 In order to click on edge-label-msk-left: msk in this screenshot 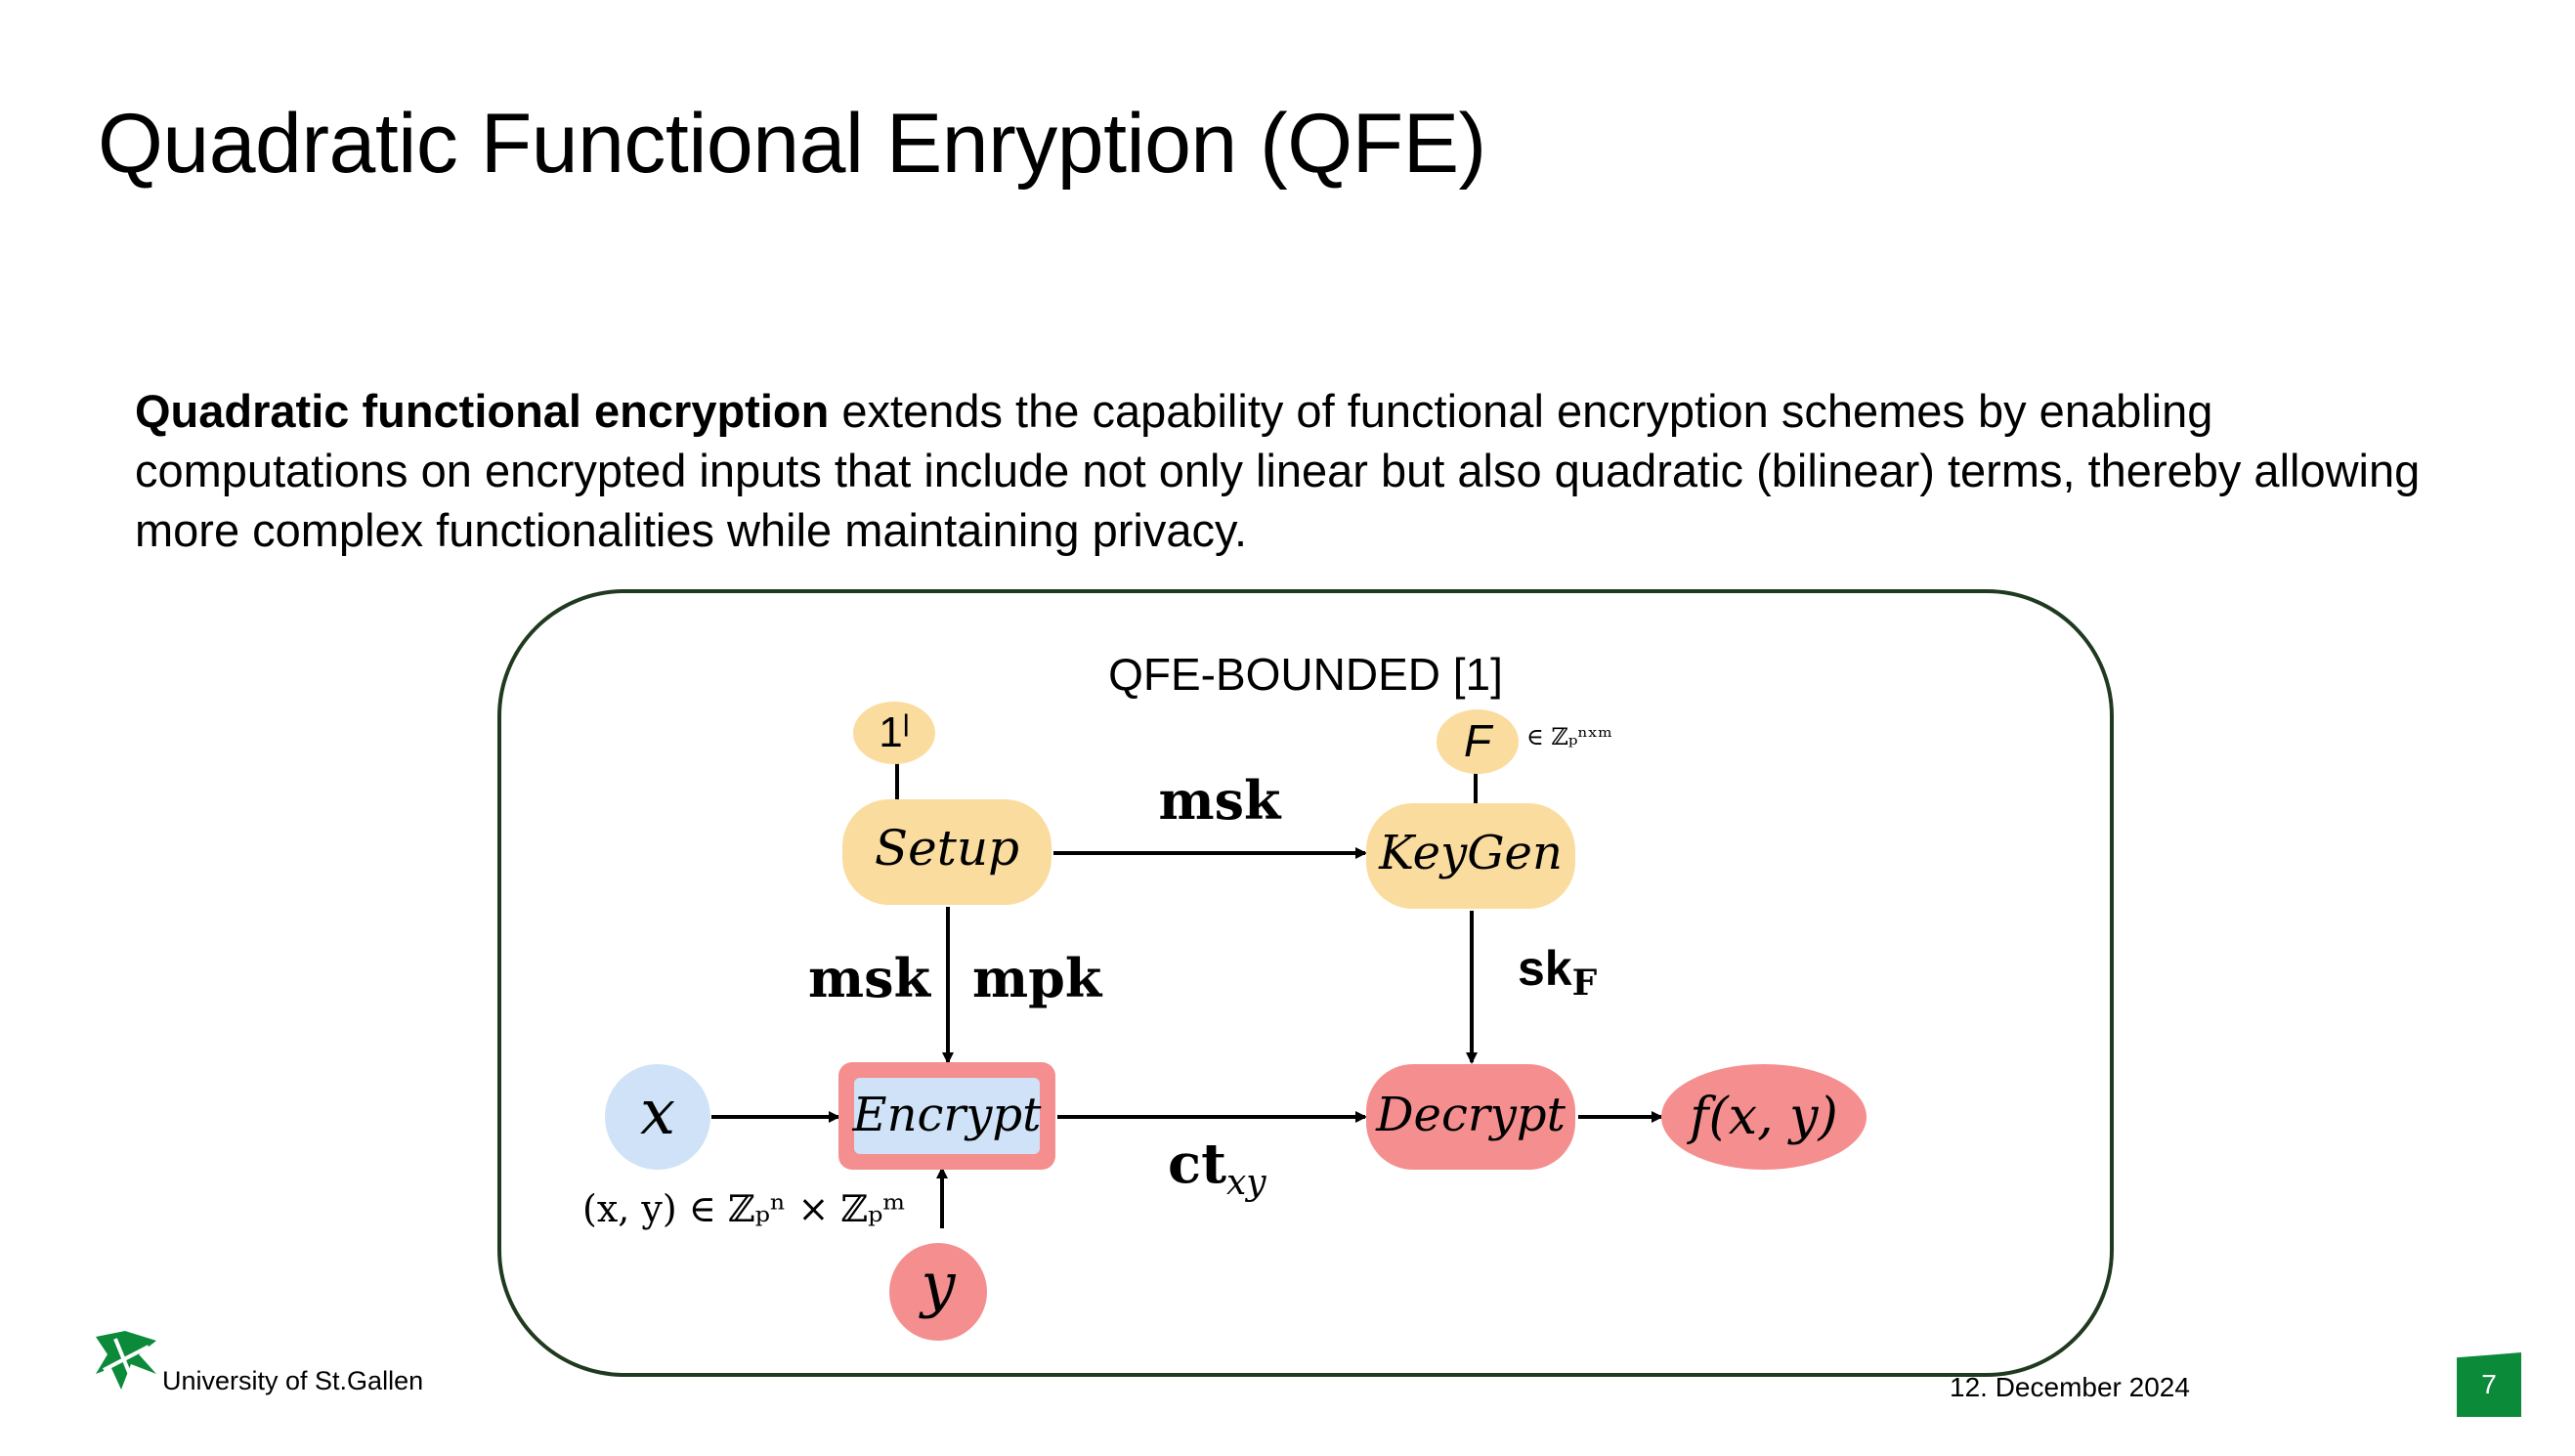, I will do `click(870, 978)`.